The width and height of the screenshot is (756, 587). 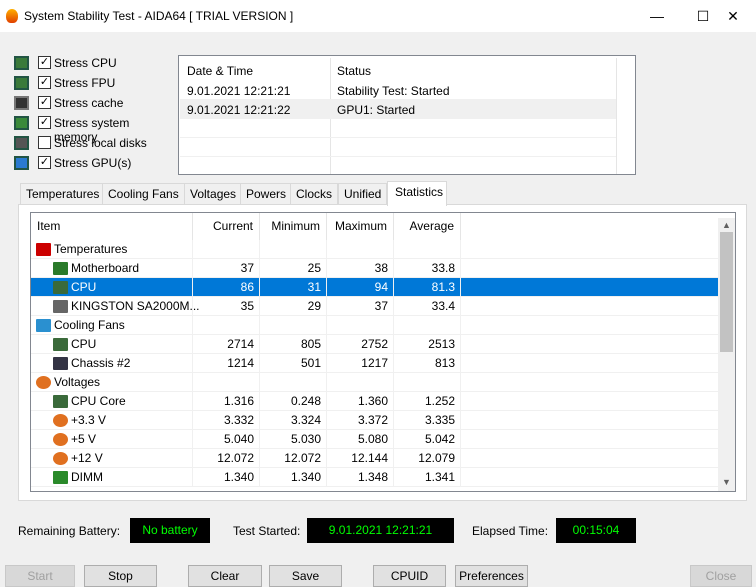 I want to click on tab-clocks: Clocks, so click(x=314, y=194).